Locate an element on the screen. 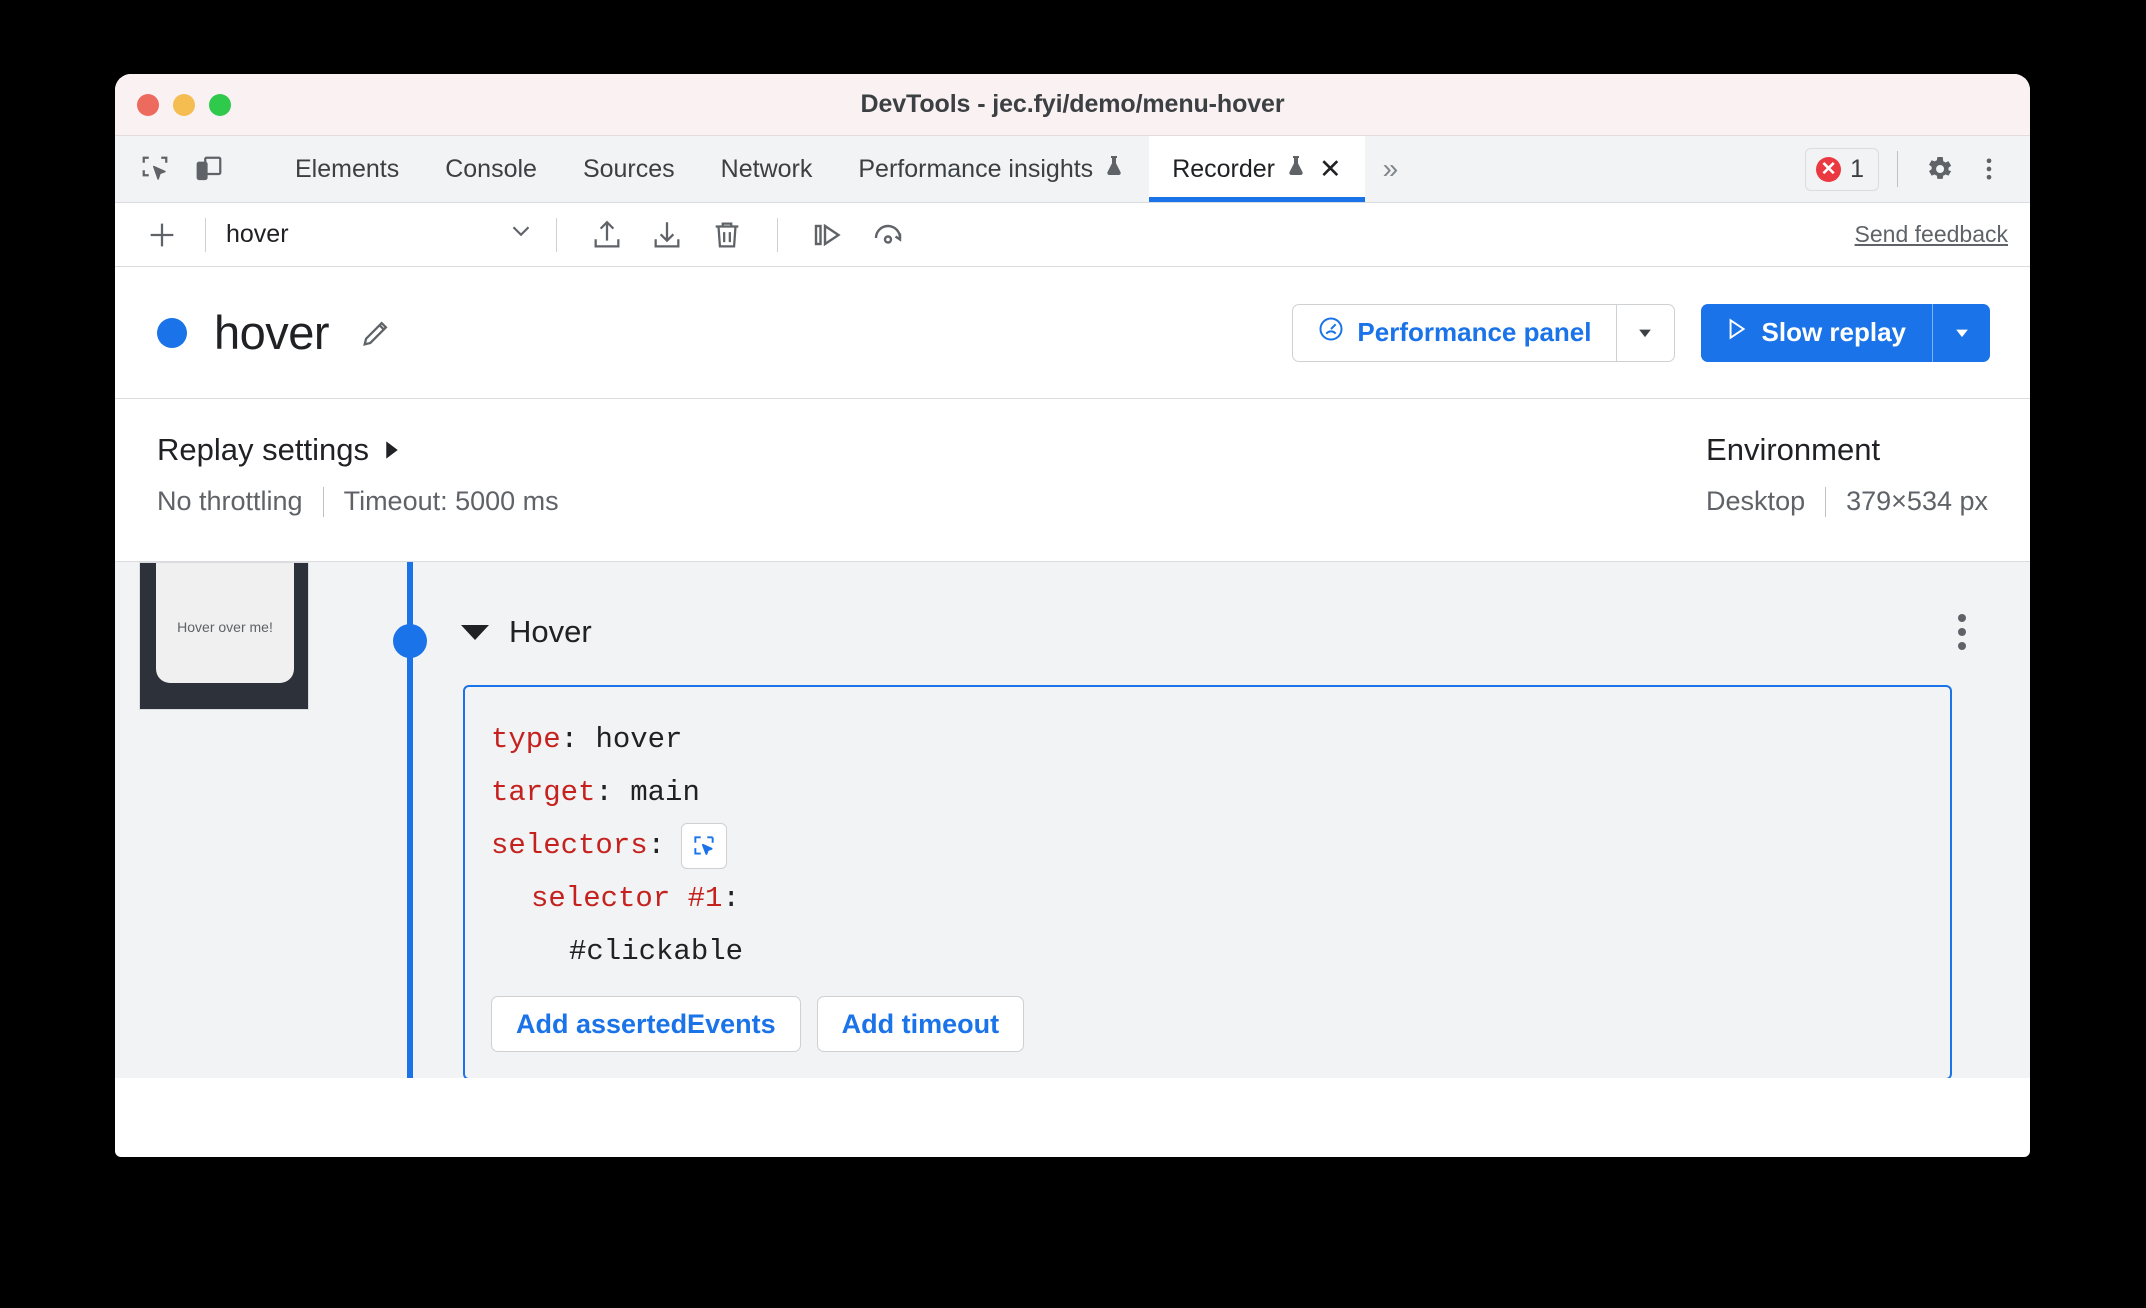  environment-column: Environment Desktop 379×534 px is located at coordinates (1847, 496).